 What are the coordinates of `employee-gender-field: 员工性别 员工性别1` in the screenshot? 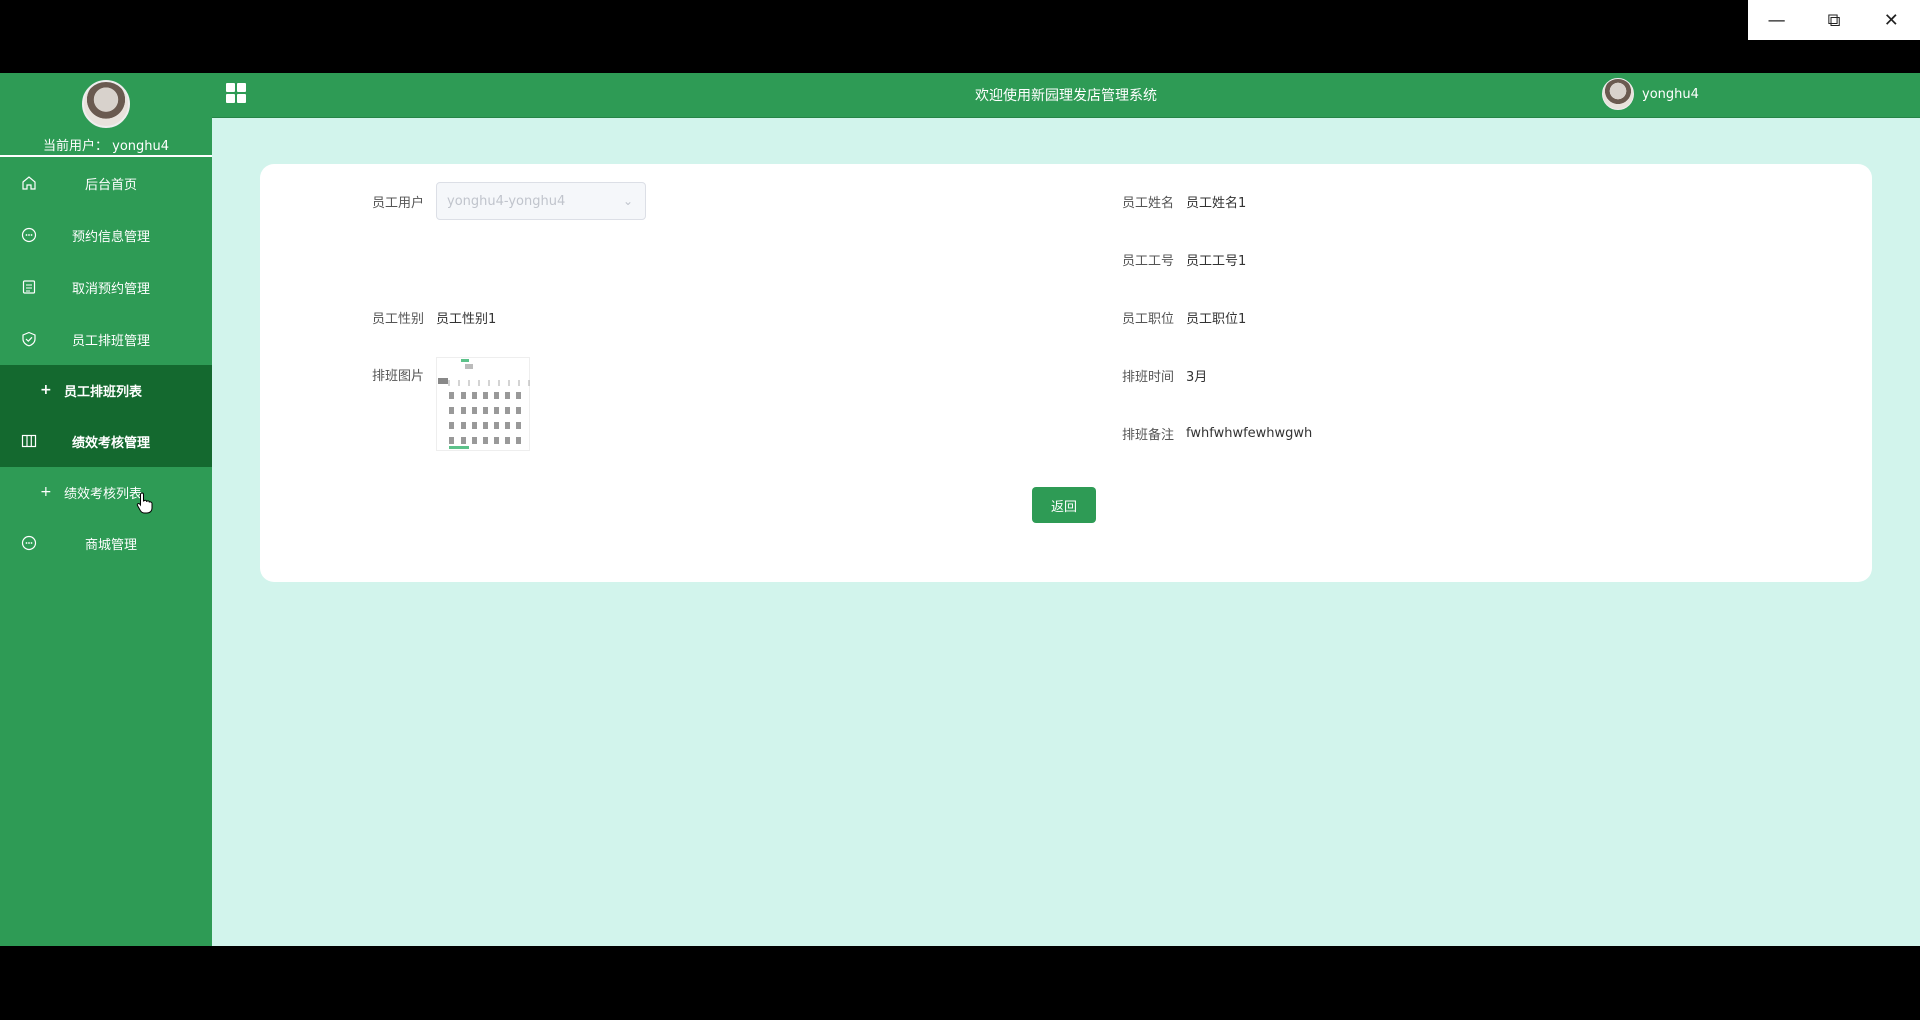 It's located at (428, 317).